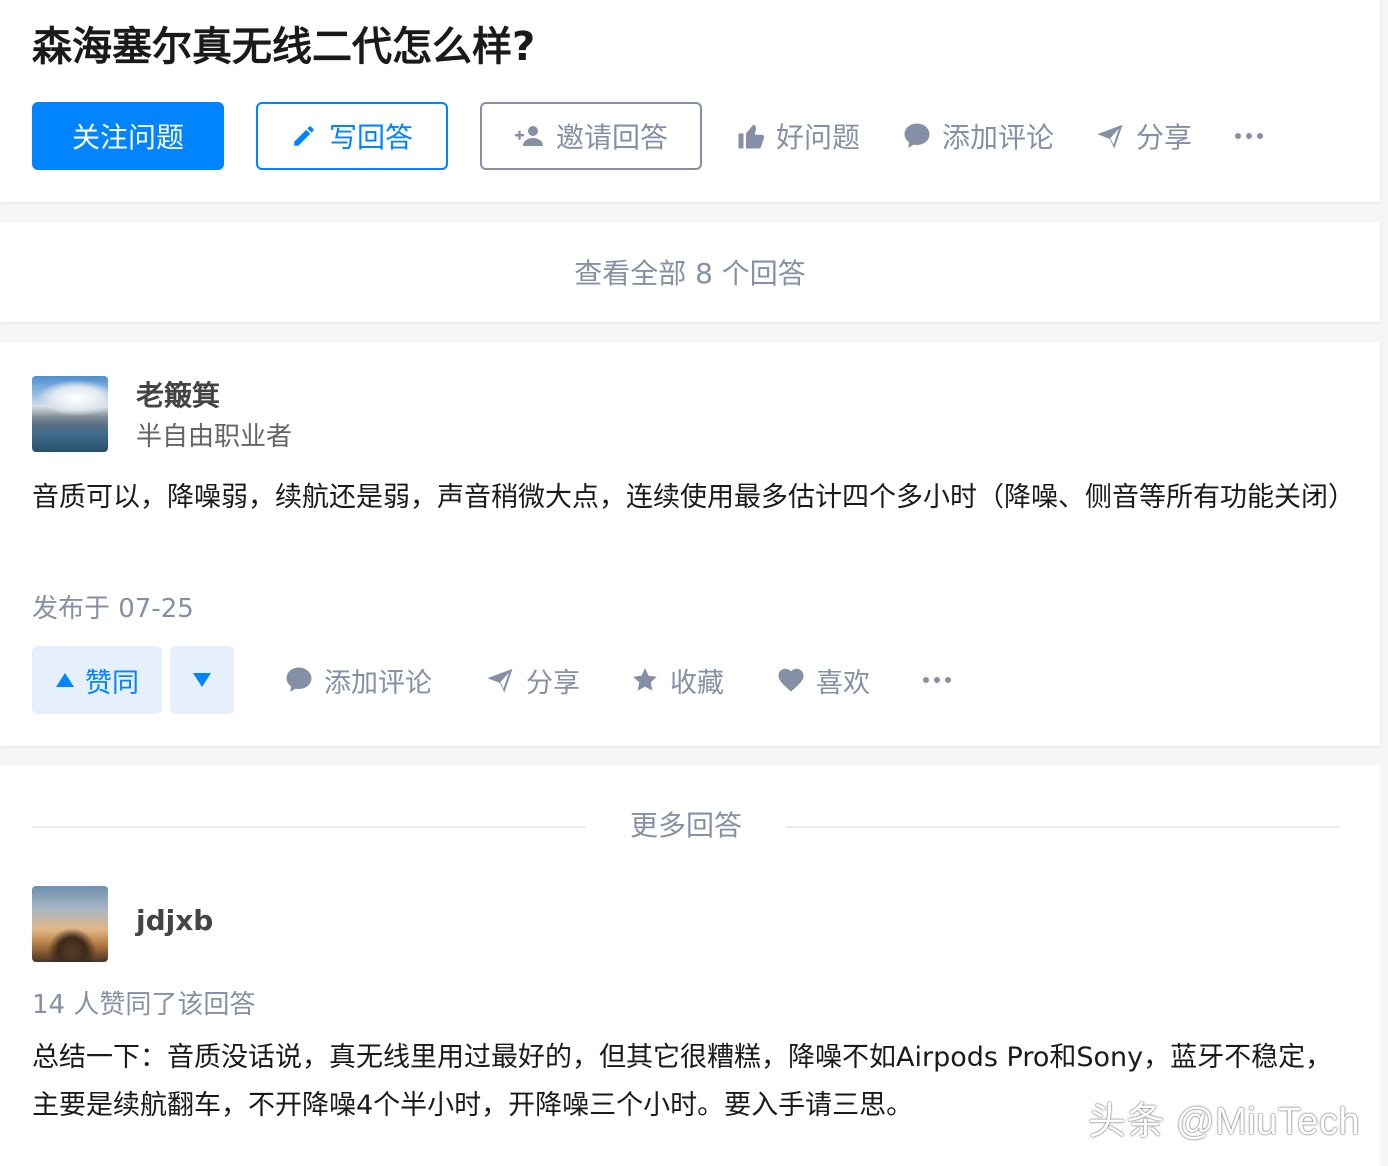 The width and height of the screenshot is (1388, 1166). Describe the element at coordinates (751, 136) in the screenshot. I see `thumbs-up-icon` at that location.